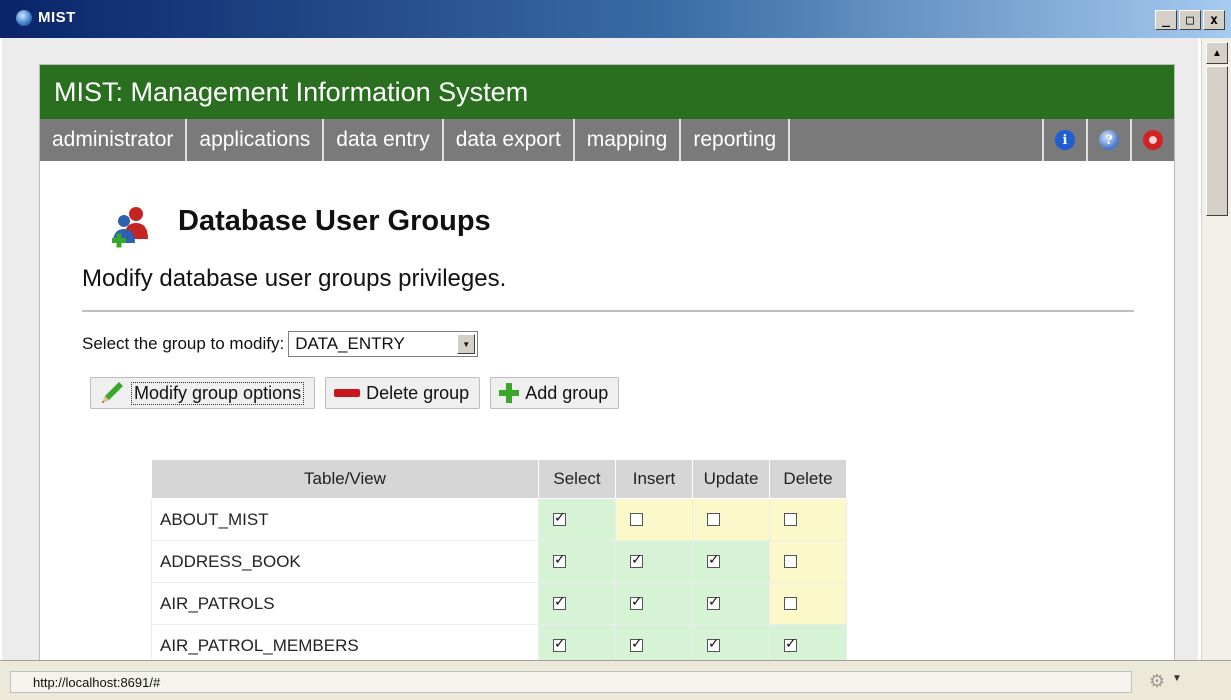  I want to click on modify-group-label: Modify group options, so click(218, 393).